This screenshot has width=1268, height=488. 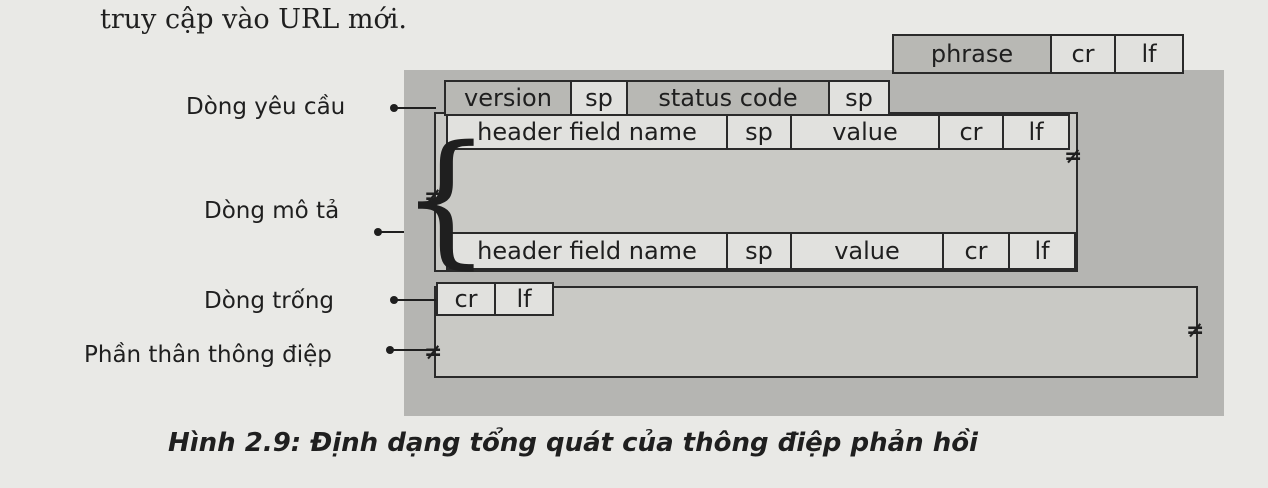 I want to click on blank-cr-cell: cr, so click(x=466, y=299).